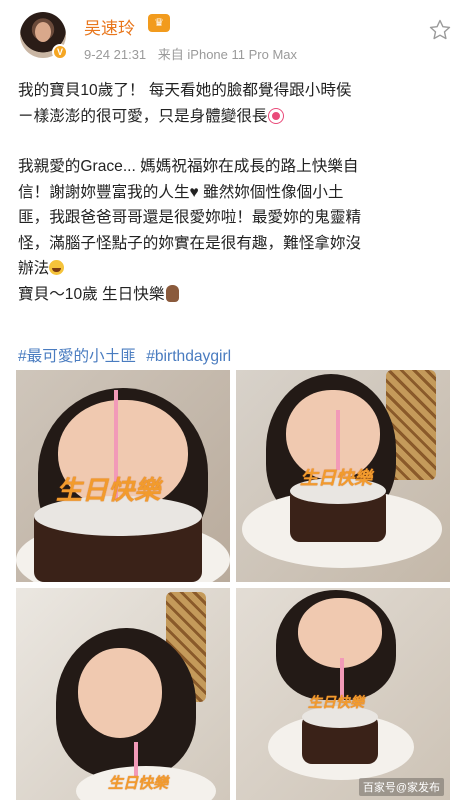 This screenshot has width=466, height=800. Describe the element at coordinates (143, 116) in the screenshot. I see `post-line: ㄧ樣澎澎的很可愛，只是身體變很長` at that location.